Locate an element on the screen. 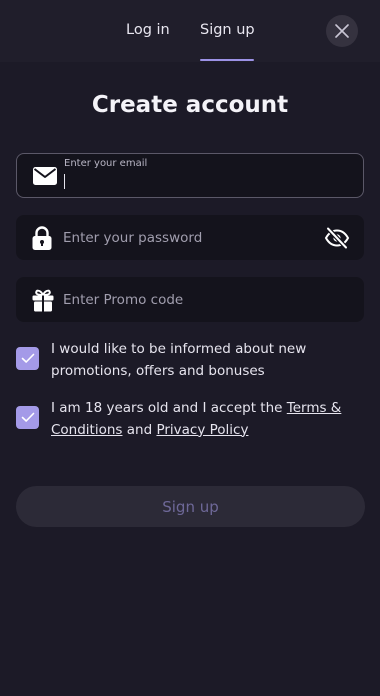  envelope-icon is located at coordinates (45, 175).